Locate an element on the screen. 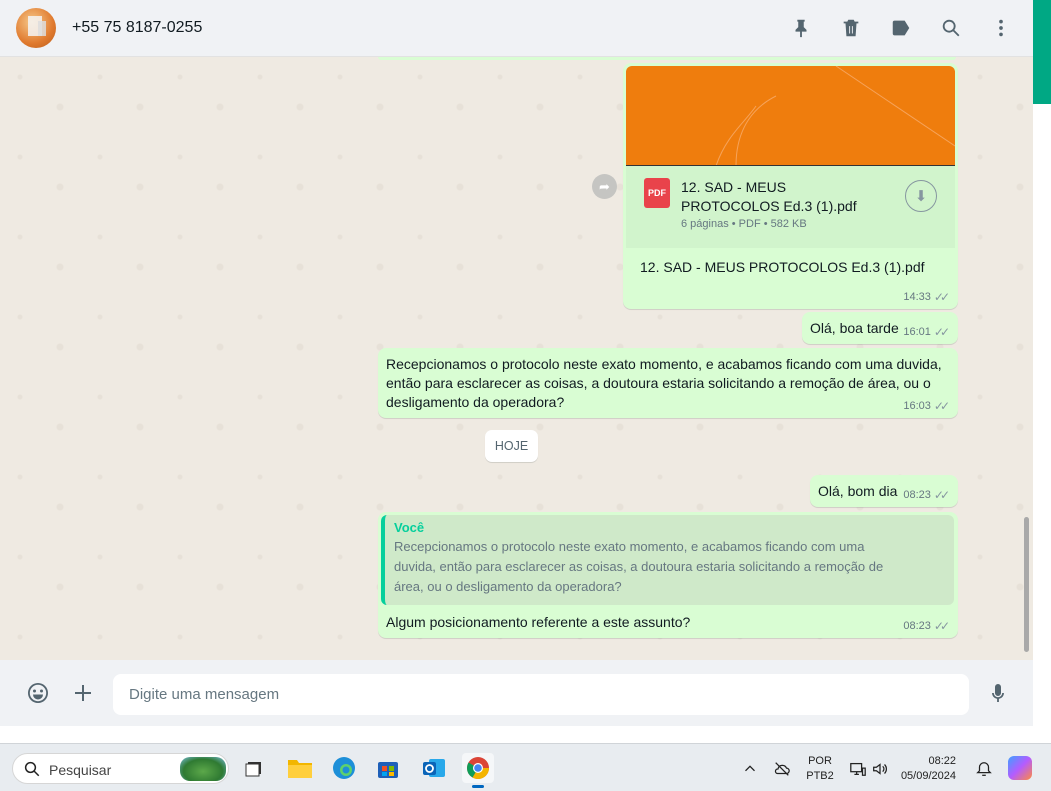 The image size is (1051, 791). outlook-icon is located at coordinates (434, 768).